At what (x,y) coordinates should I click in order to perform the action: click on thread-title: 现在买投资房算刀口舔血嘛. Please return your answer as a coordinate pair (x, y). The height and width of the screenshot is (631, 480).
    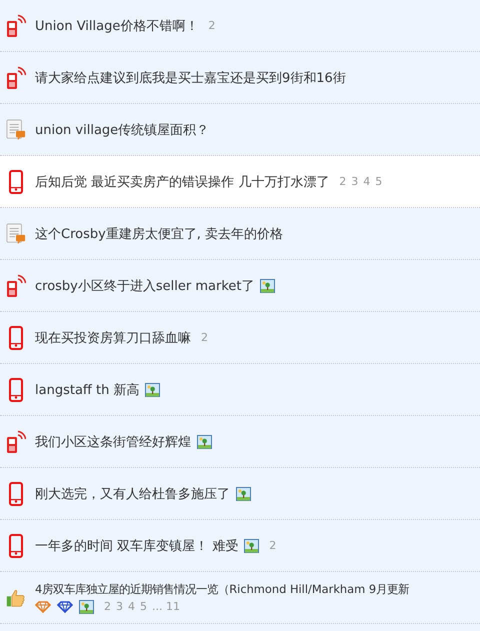
    Looking at the image, I should click on (113, 337).